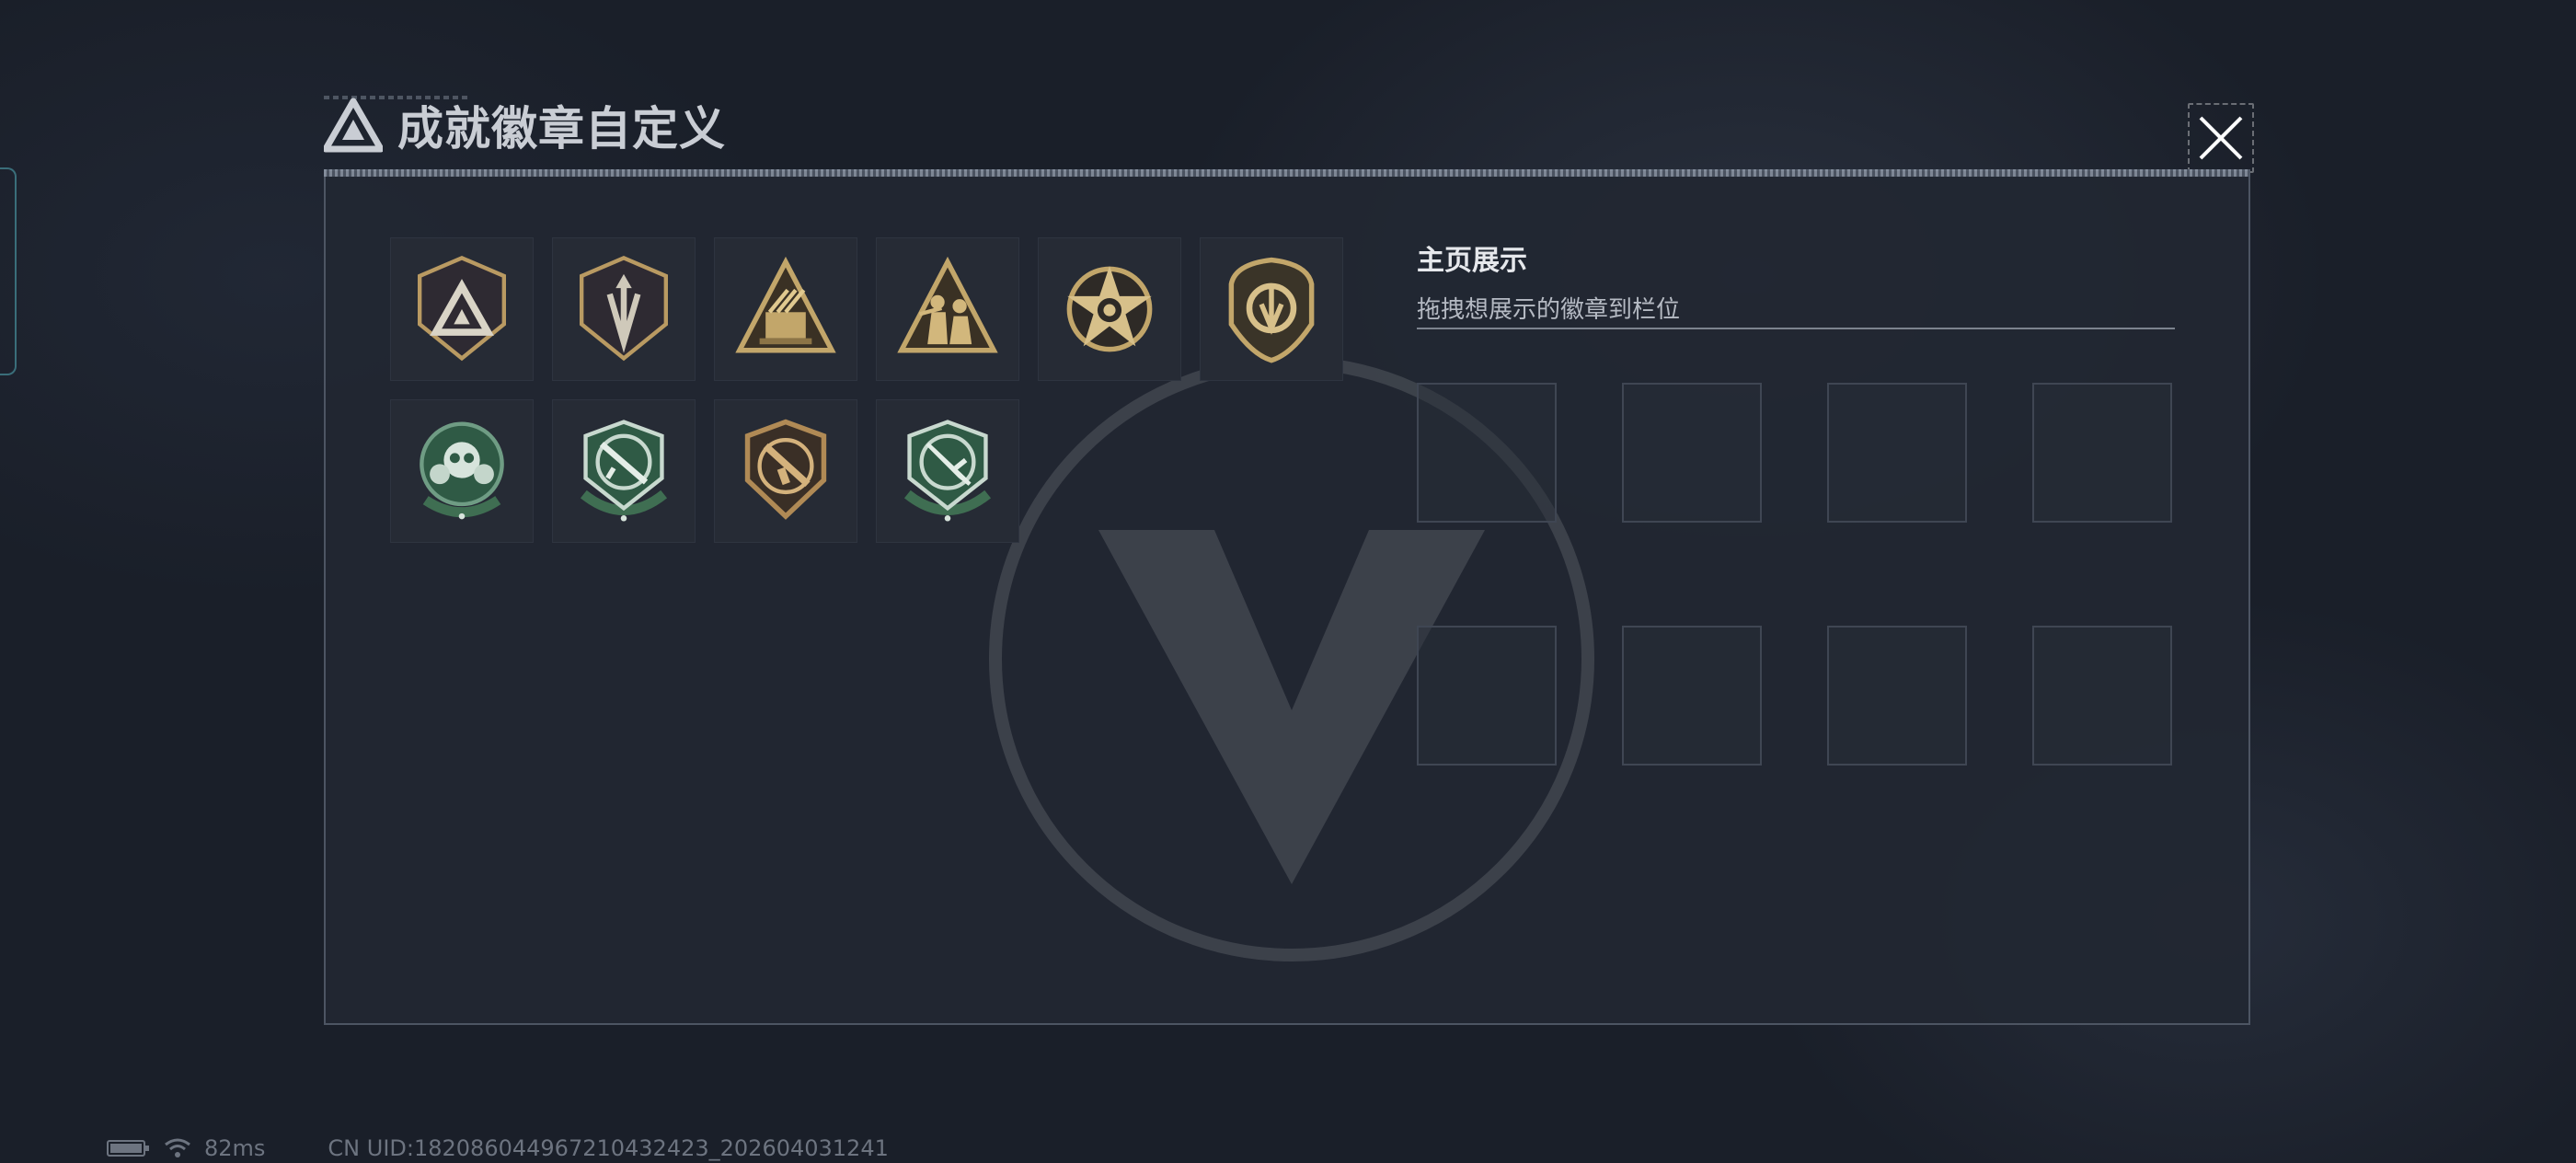  Describe the element at coordinates (947, 304) in the screenshot. I see `soldiers-triangle-badge-icon` at that location.